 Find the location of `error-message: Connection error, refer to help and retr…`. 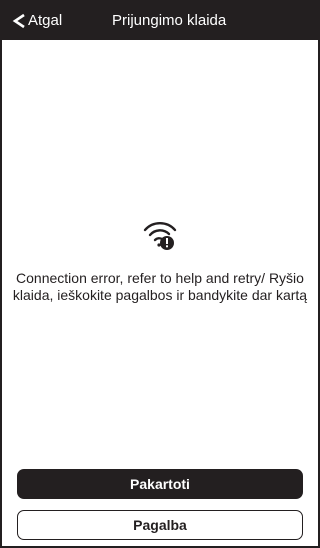

error-message: Connection error, refer to help and retr… is located at coordinates (160, 286).